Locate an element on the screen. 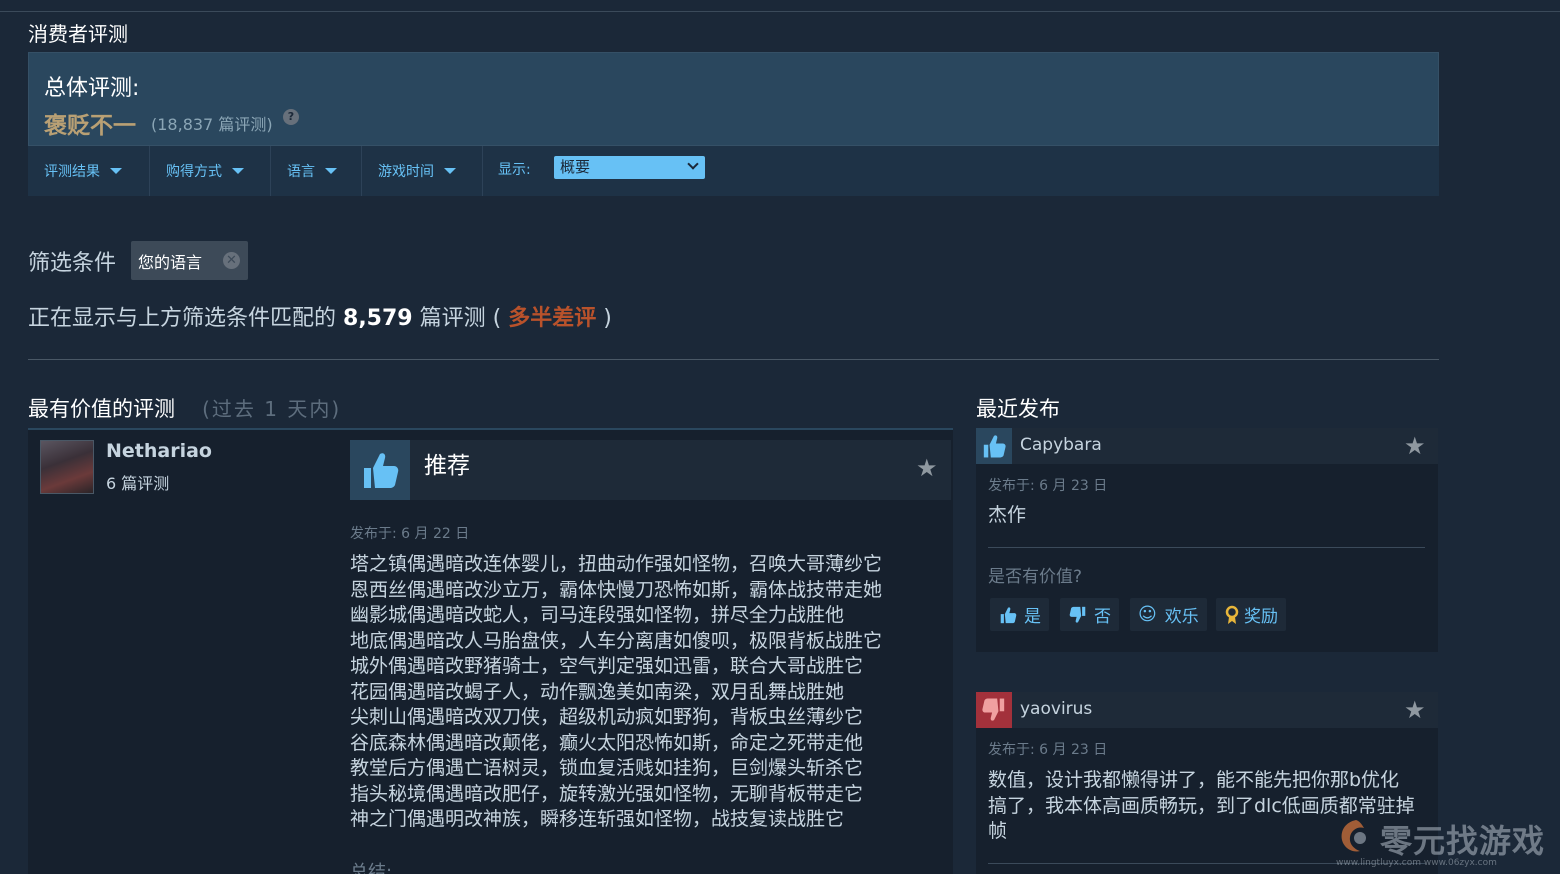 The image size is (1560, 874). watermark-url: www.lingtluyx.com www.06zyx.com is located at coordinates (1416, 863).